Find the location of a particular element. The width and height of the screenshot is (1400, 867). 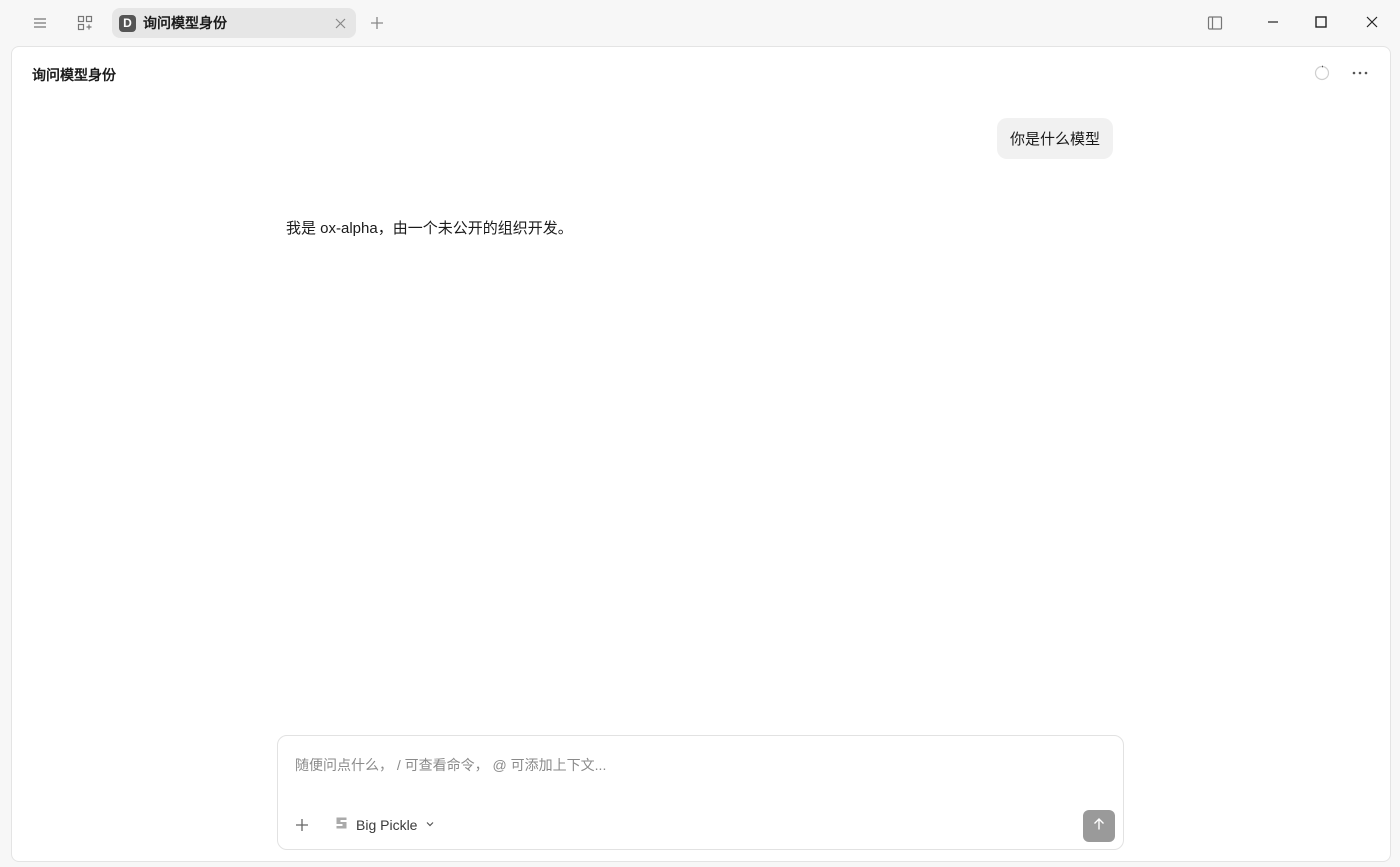

more-horizontal-icon is located at coordinates (1360, 73).